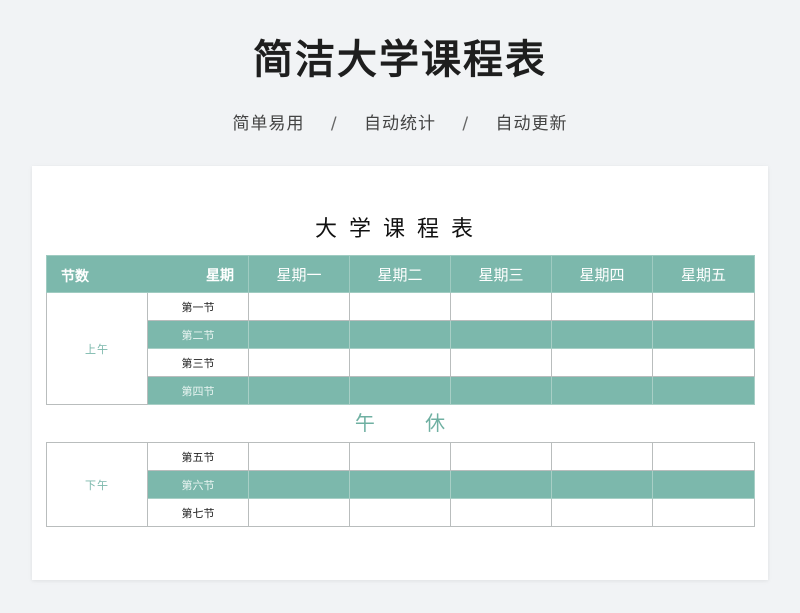 The width and height of the screenshot is (800, 613). Describe the element at coordinates (299, 274) in the screenshot. I see `day-header-mon: 星期一` at that location.